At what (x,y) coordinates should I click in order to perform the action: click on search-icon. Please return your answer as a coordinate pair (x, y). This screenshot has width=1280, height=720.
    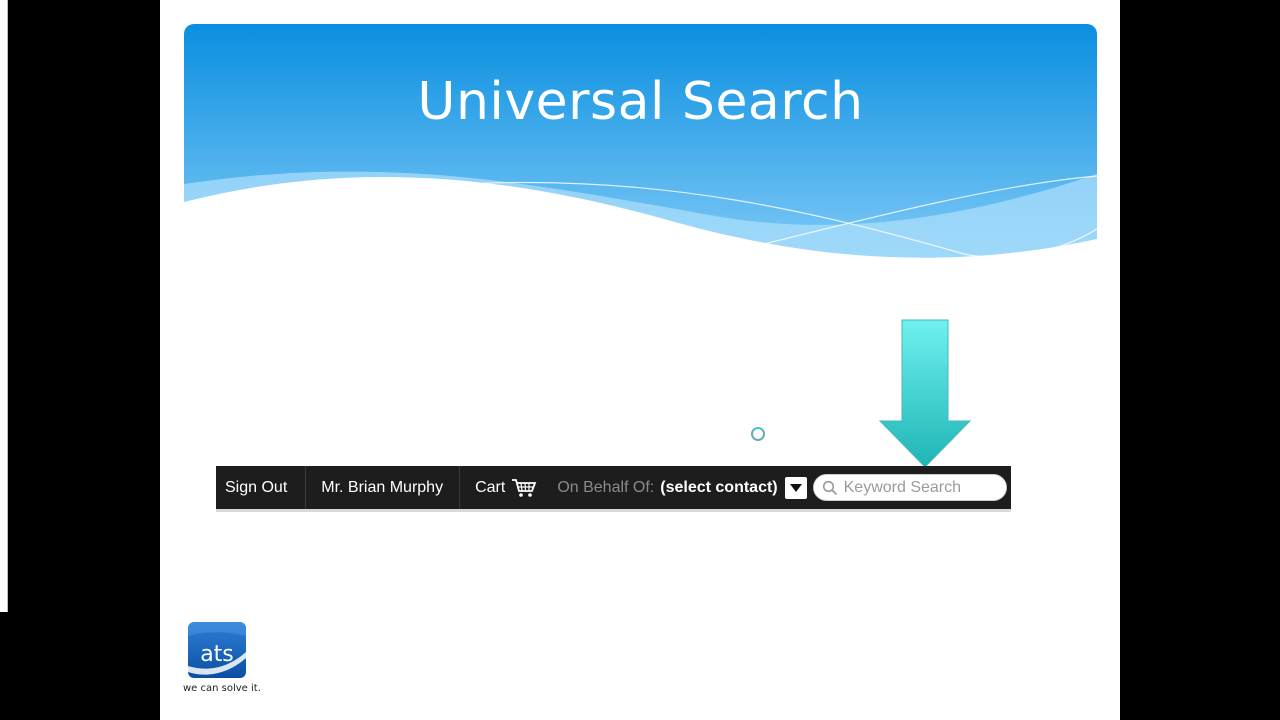
    Looking at the image, I should click on (829, 487).